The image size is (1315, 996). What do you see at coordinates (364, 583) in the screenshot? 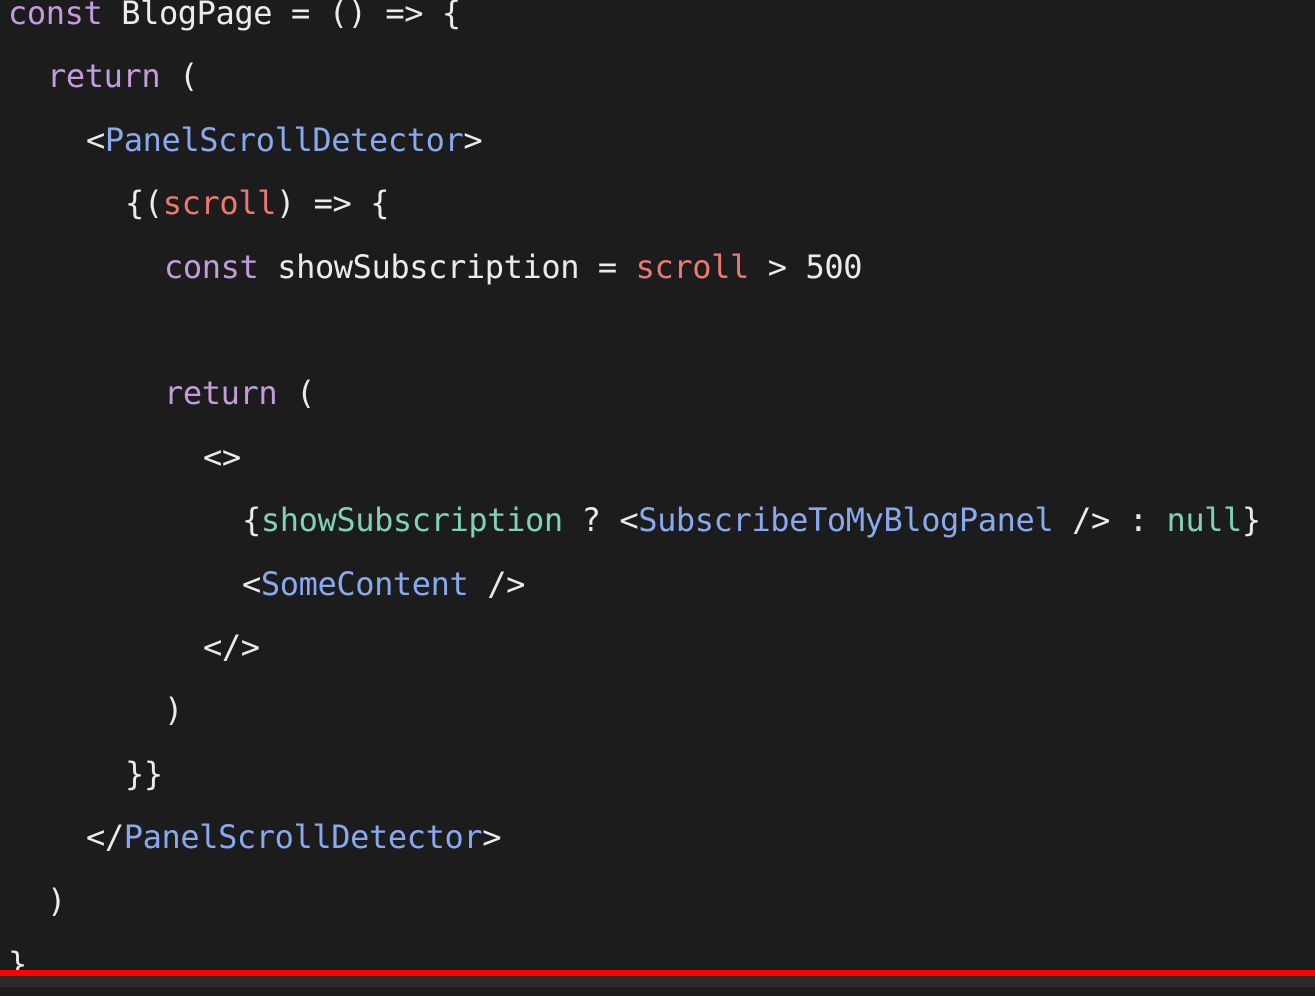
I see `code-token-component: SomeContent` at bounding box center [364, 583].